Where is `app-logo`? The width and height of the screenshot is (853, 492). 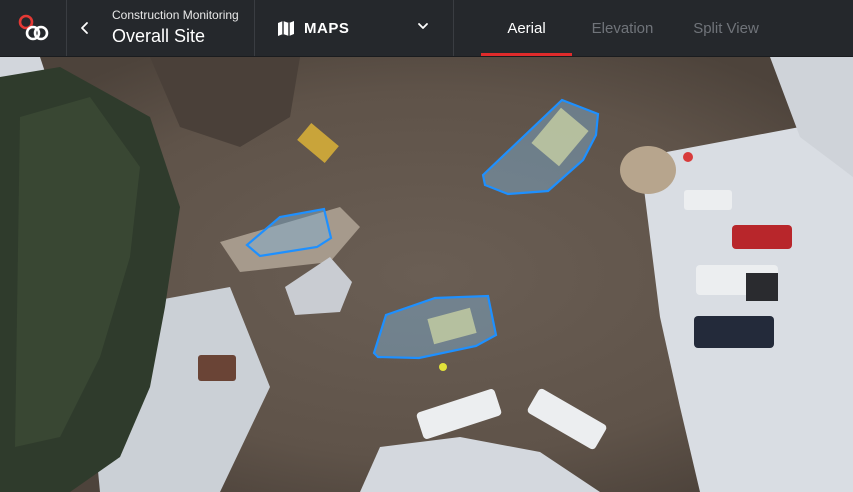
app-logo is located at coordinates (33, 28).